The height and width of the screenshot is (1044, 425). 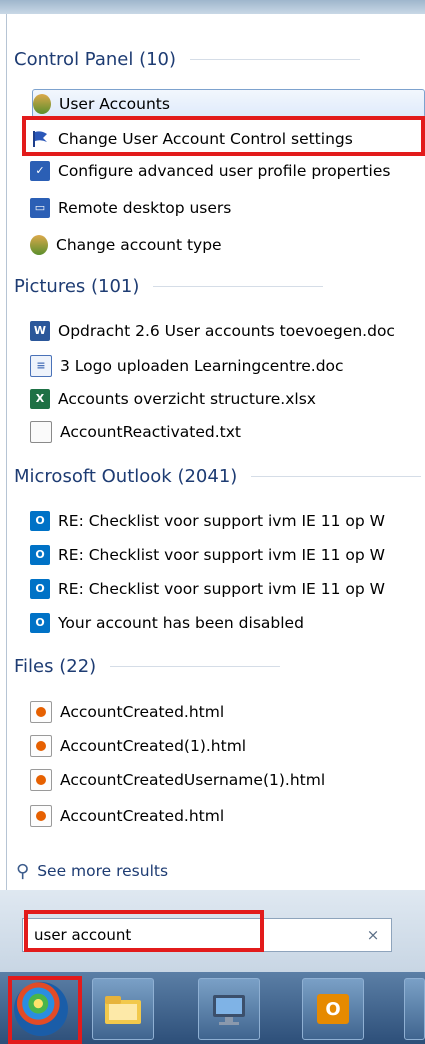 I want to click on taskbar-outlook: O, so click(x=333, y=1009).